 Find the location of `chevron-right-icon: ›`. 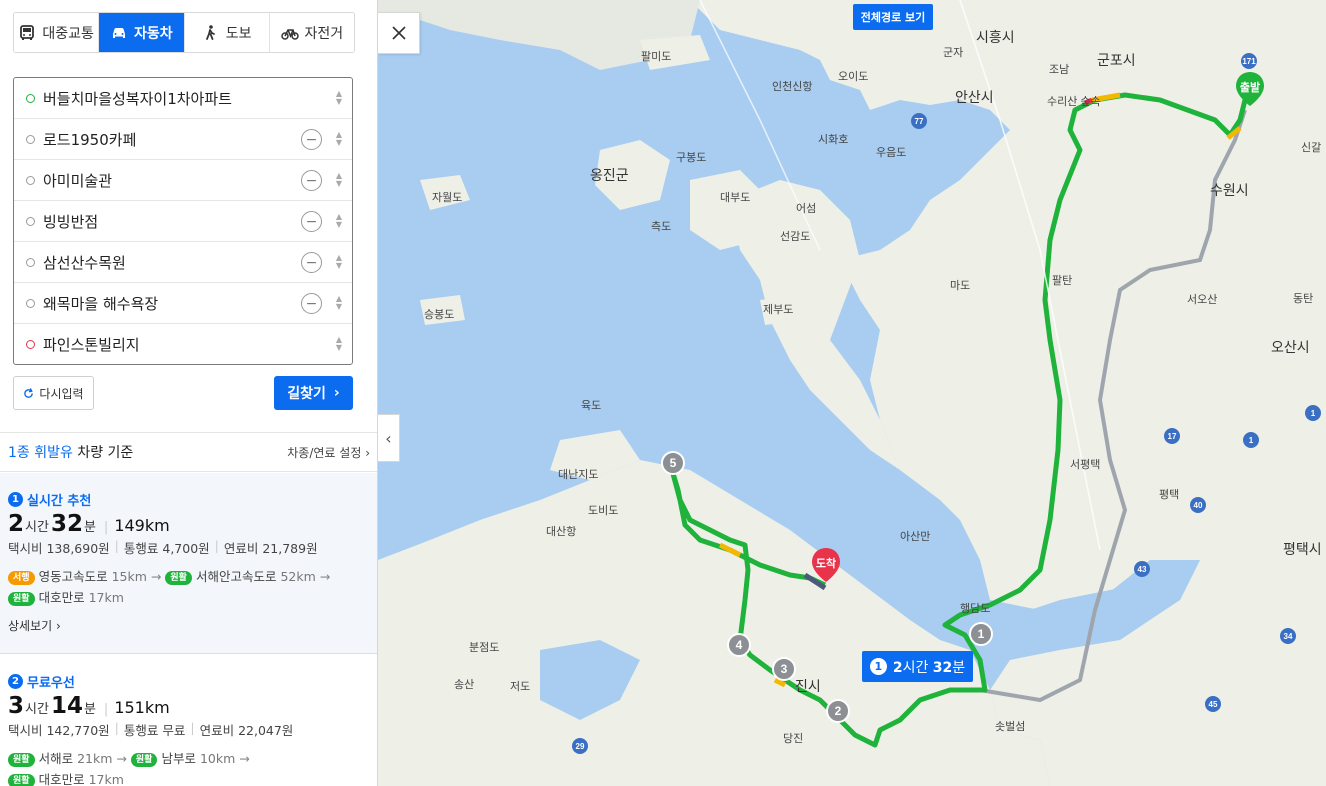

chevron-right-icon: › is located at coordinates (336, 393).